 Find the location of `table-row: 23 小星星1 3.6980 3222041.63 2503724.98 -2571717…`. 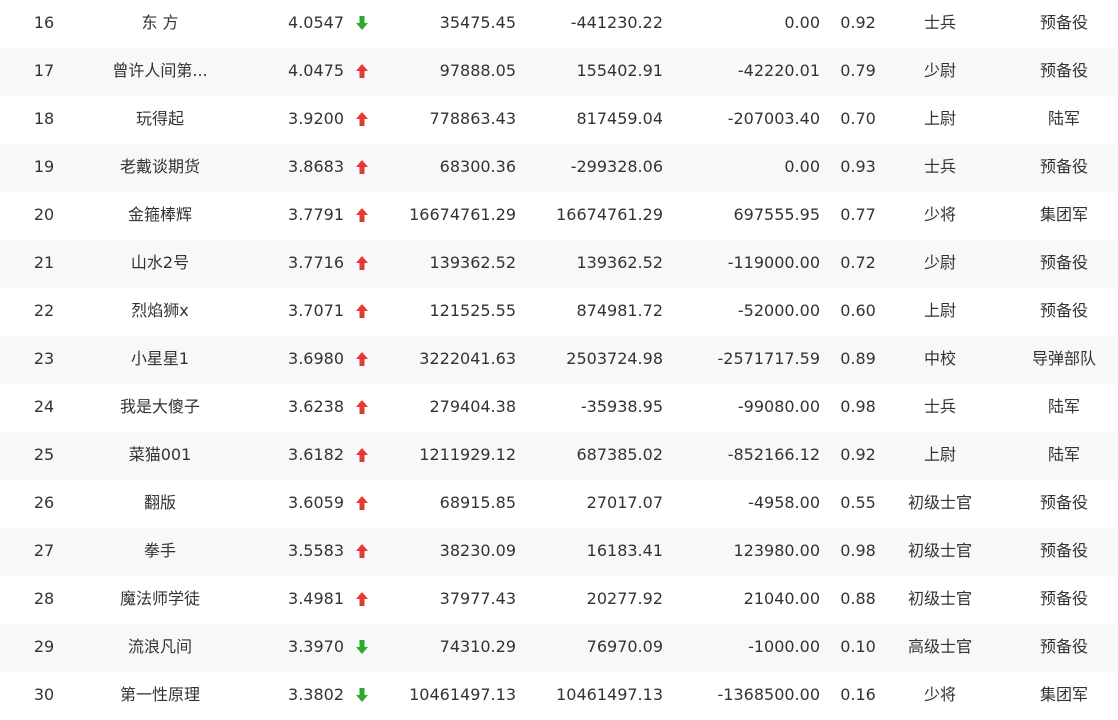

table-row: 23 小星星1 3.6980 3222041.63 2503724.98 -2571717… is located at coordinates (559, 360).